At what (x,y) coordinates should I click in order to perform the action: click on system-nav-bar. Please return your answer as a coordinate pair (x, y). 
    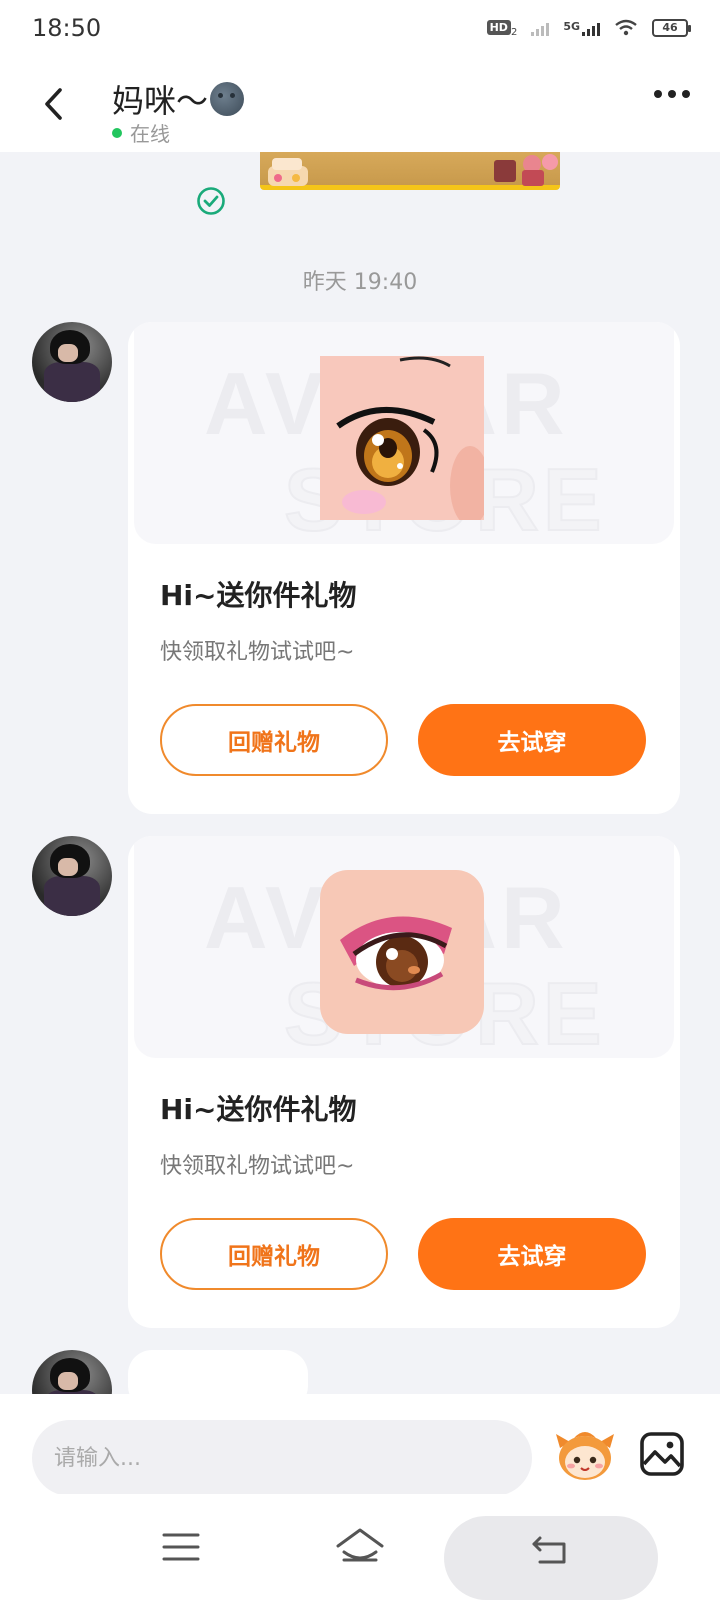
    Looking at the image, I should click on (360, 1547).